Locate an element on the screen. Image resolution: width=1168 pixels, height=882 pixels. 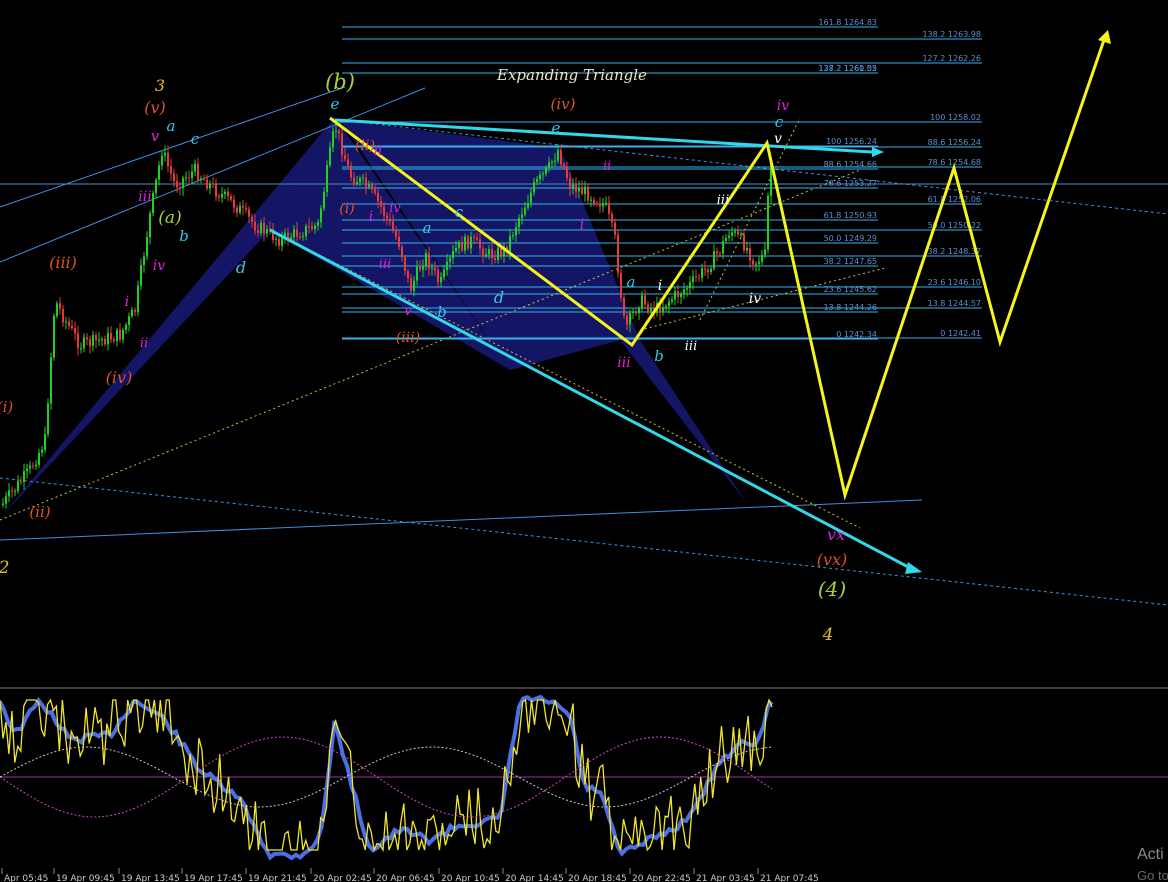
time-tick-label: 19 Apr 17:45 is located at coordinates (213, 878).